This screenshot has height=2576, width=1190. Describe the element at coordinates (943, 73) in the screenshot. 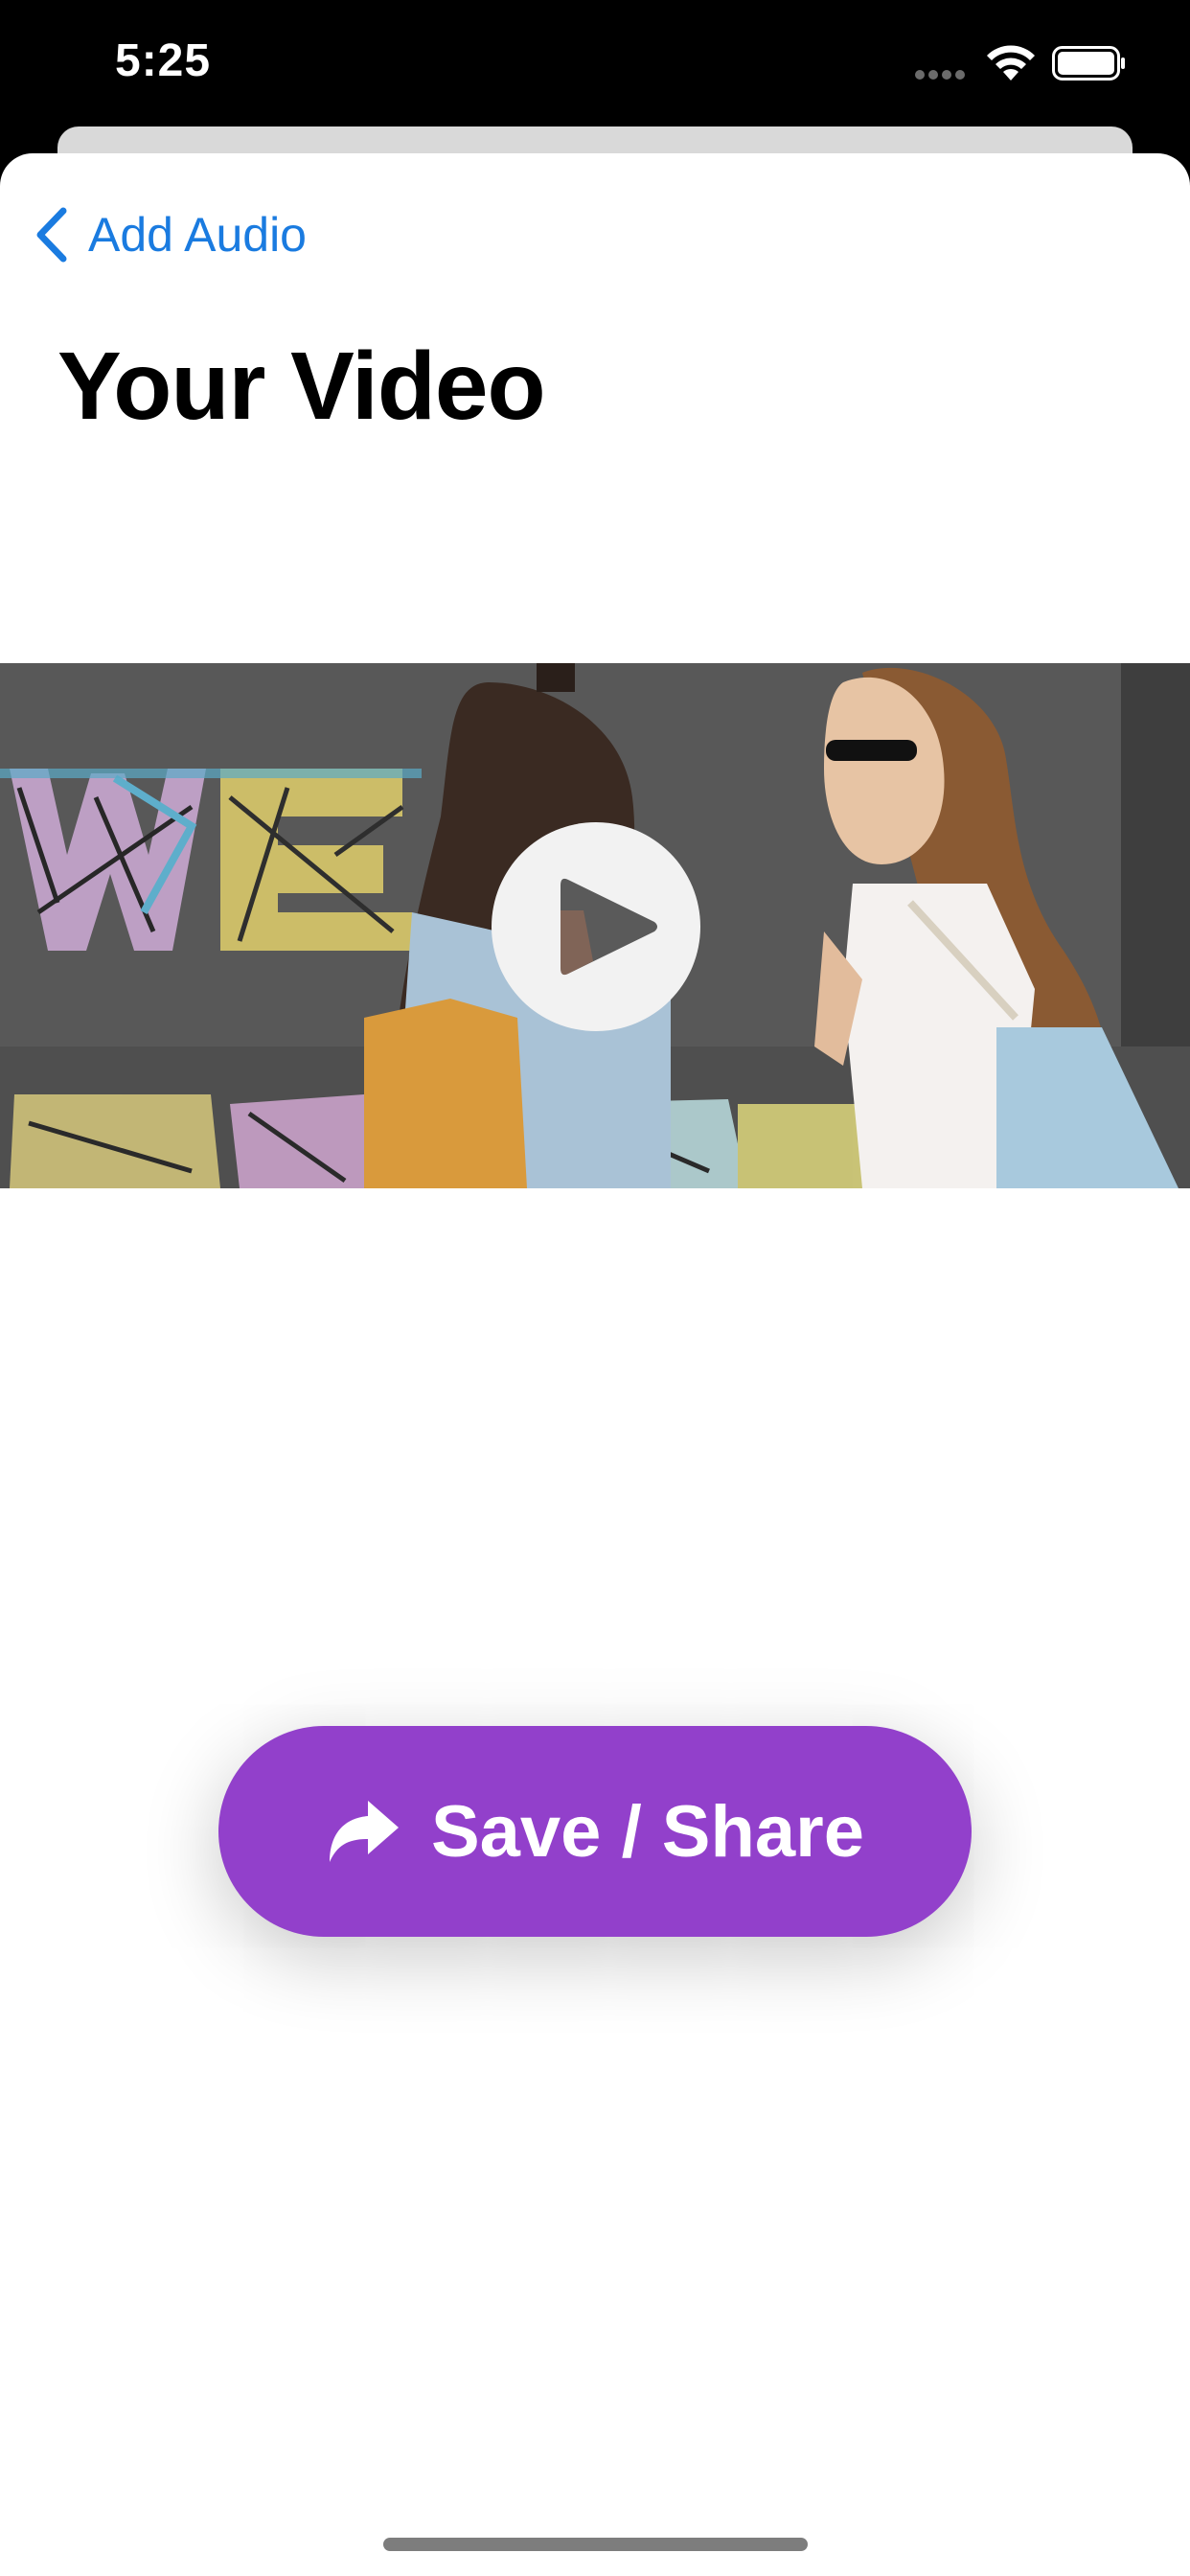

I see `signal-icon` at that location.